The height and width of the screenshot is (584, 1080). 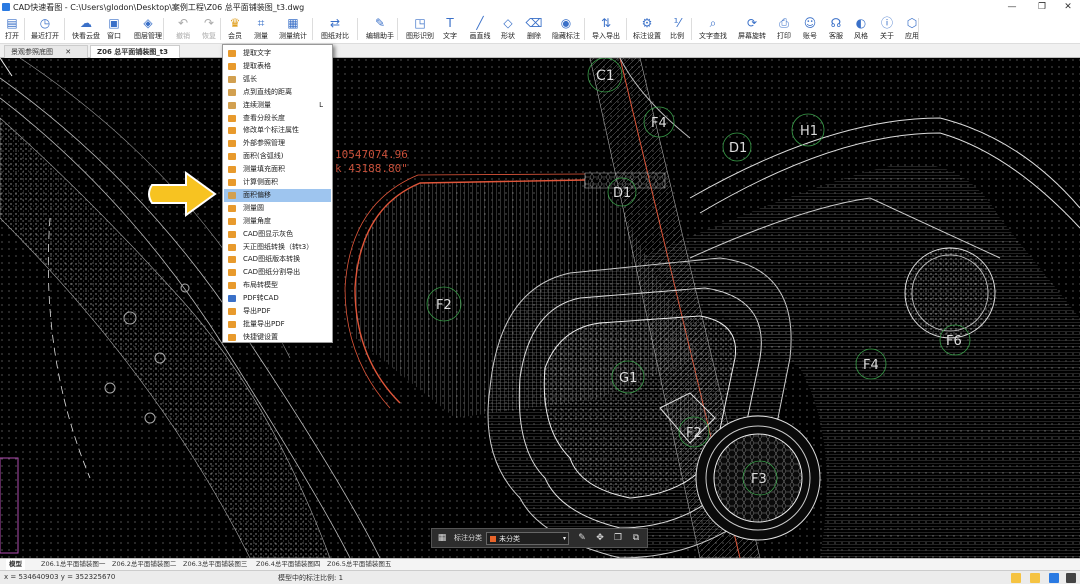 I want to click on toolbar-search-text-button: ⌕ 文字查找, so click(x=713, y=29).